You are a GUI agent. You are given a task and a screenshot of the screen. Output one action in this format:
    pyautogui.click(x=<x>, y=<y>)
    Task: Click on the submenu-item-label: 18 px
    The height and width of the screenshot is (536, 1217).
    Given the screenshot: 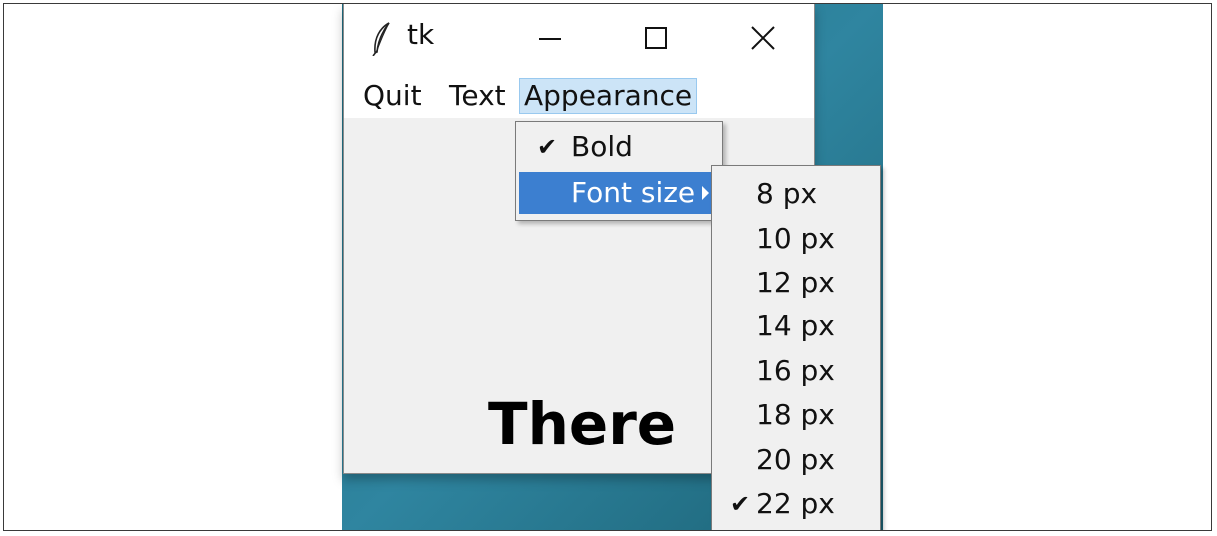 What is the action you would take?
    pyautogui.click(x=795, y=414)
    